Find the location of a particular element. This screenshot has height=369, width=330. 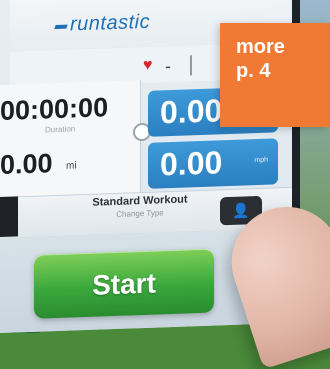

speed-avg-value: 0.00 is located at coordinates (191, 163).